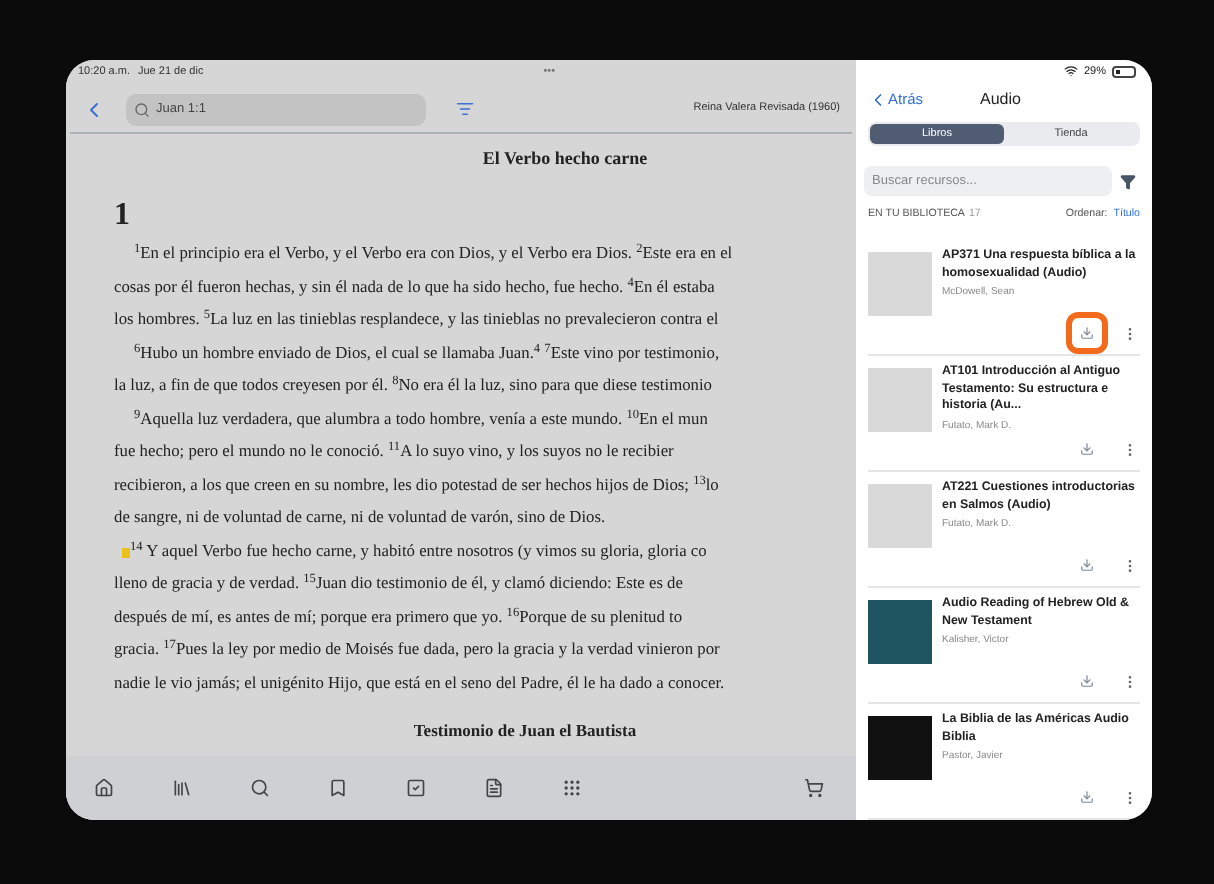 The height and width of the screenshot is (884, 1214). What do you see at coordinates (1070, 71) in the screenshot?
I see `wifi-icon` at bounding box center [1070, 71].